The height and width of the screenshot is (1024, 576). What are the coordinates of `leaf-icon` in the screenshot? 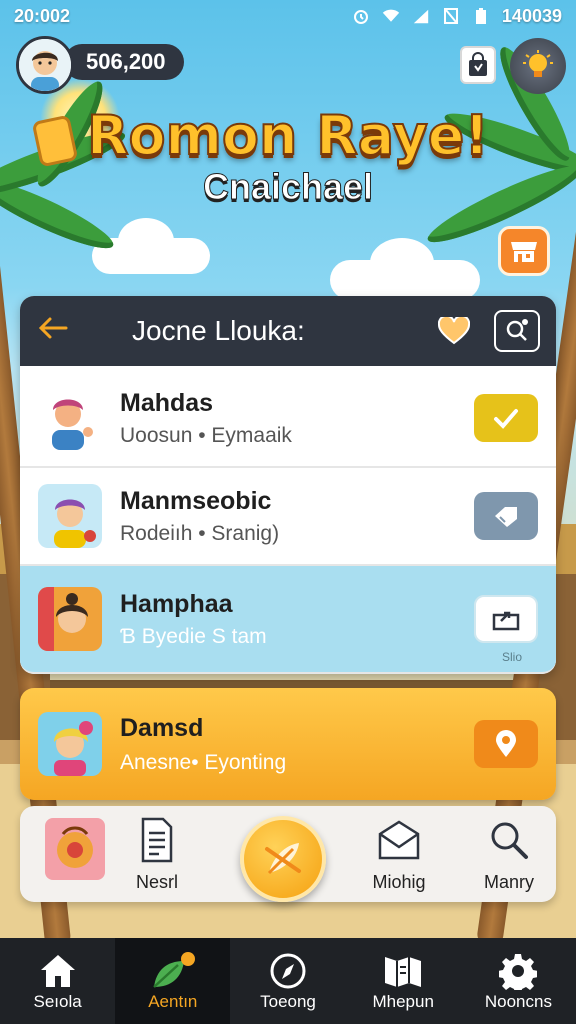 It's located at (173, 970).